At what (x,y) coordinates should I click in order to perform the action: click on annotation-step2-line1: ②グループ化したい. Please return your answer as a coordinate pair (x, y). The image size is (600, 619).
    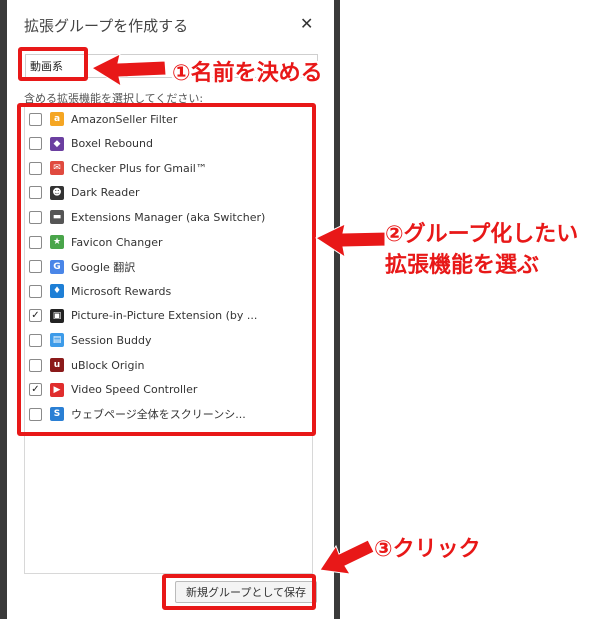
    Looking at the image, I should click on (482, 234).